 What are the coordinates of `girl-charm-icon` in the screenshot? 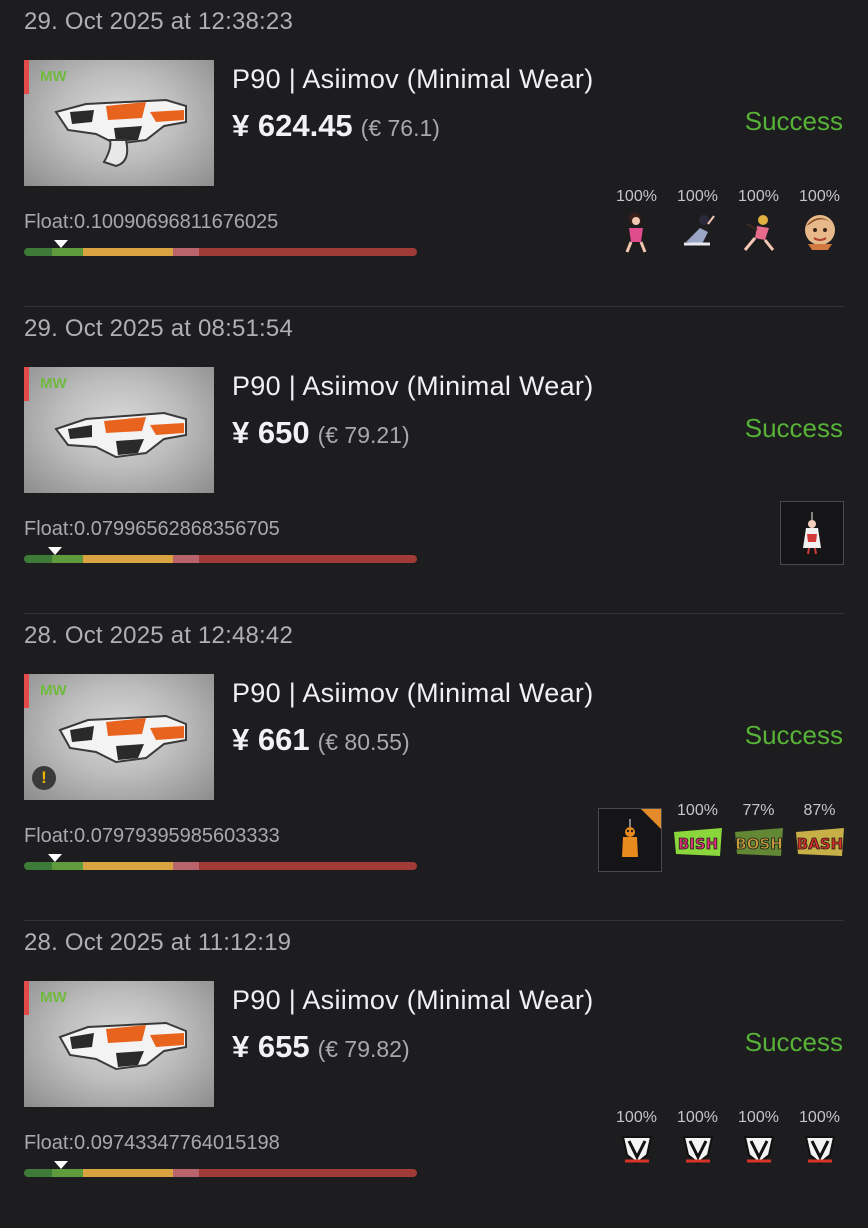 It's located at (812, 533).